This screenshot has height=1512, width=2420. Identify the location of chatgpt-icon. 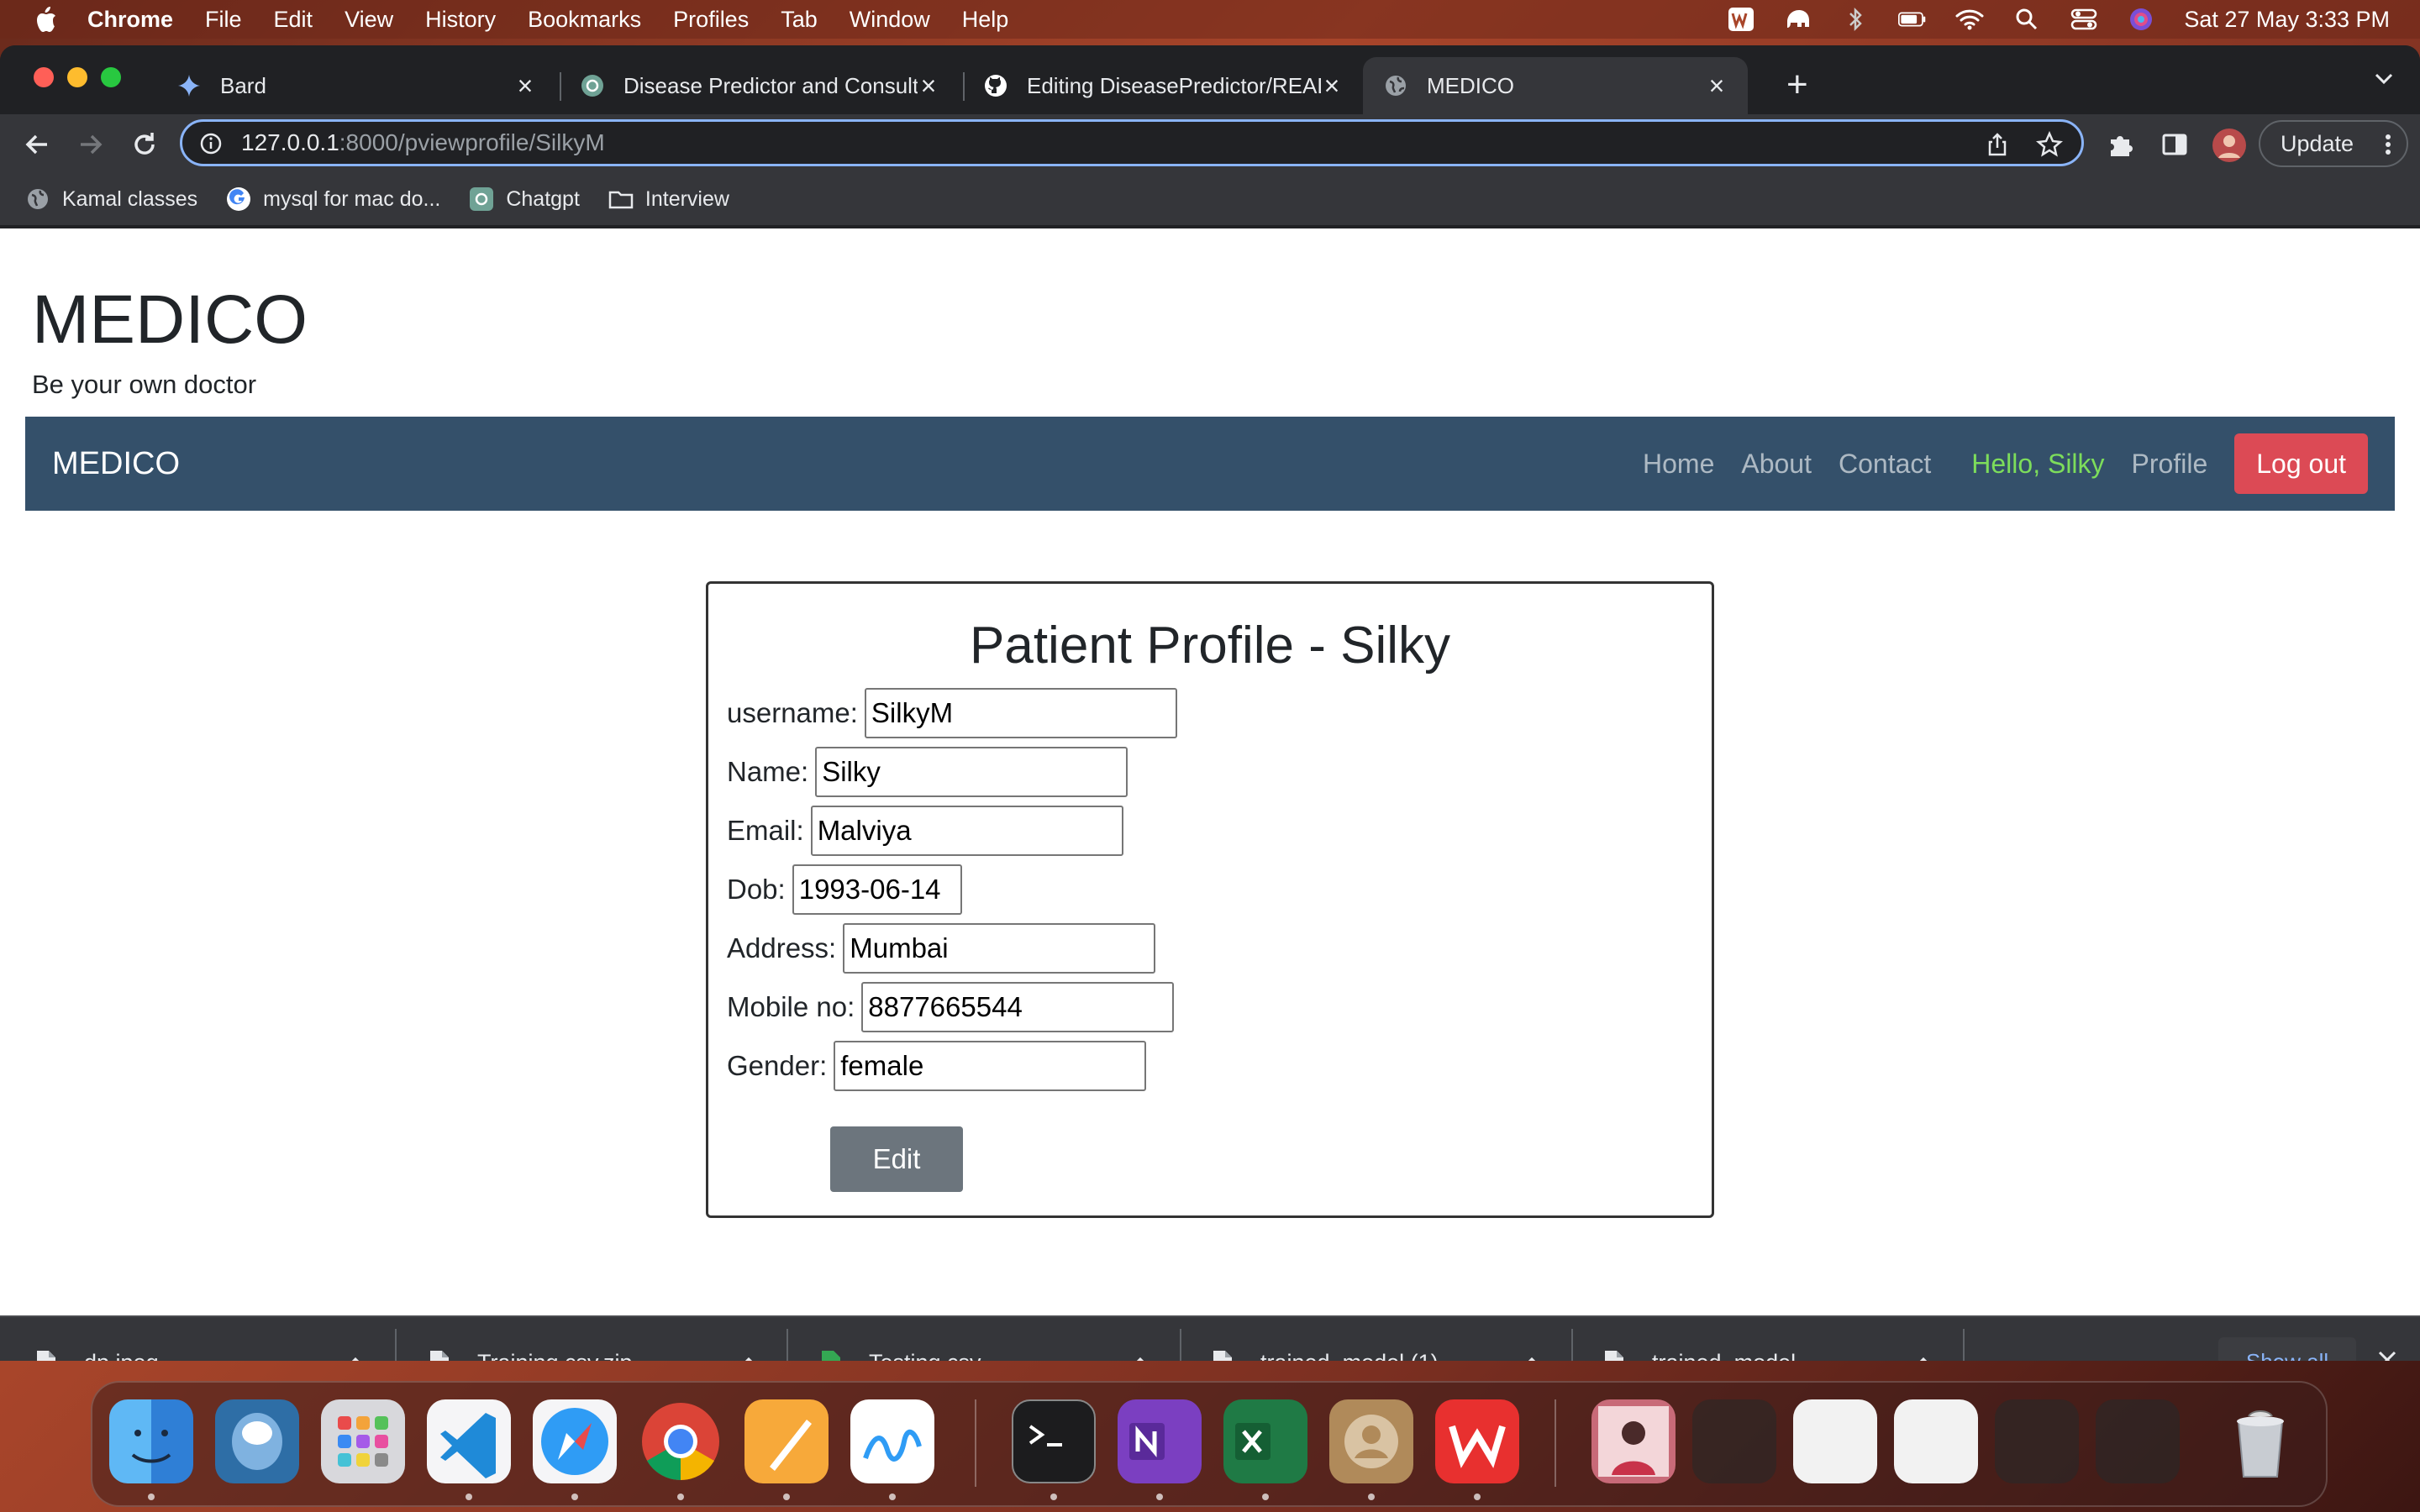
(482, 199).